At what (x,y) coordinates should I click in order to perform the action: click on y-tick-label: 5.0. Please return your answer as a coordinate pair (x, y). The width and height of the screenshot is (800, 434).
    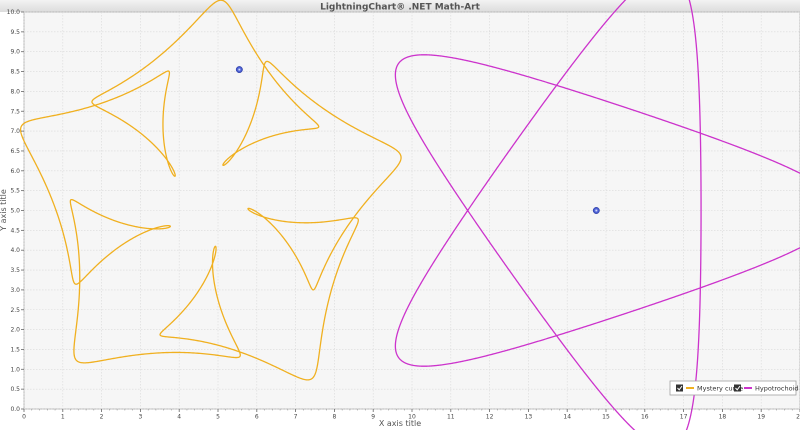
    Looking at the image, I should click on (15, 211).